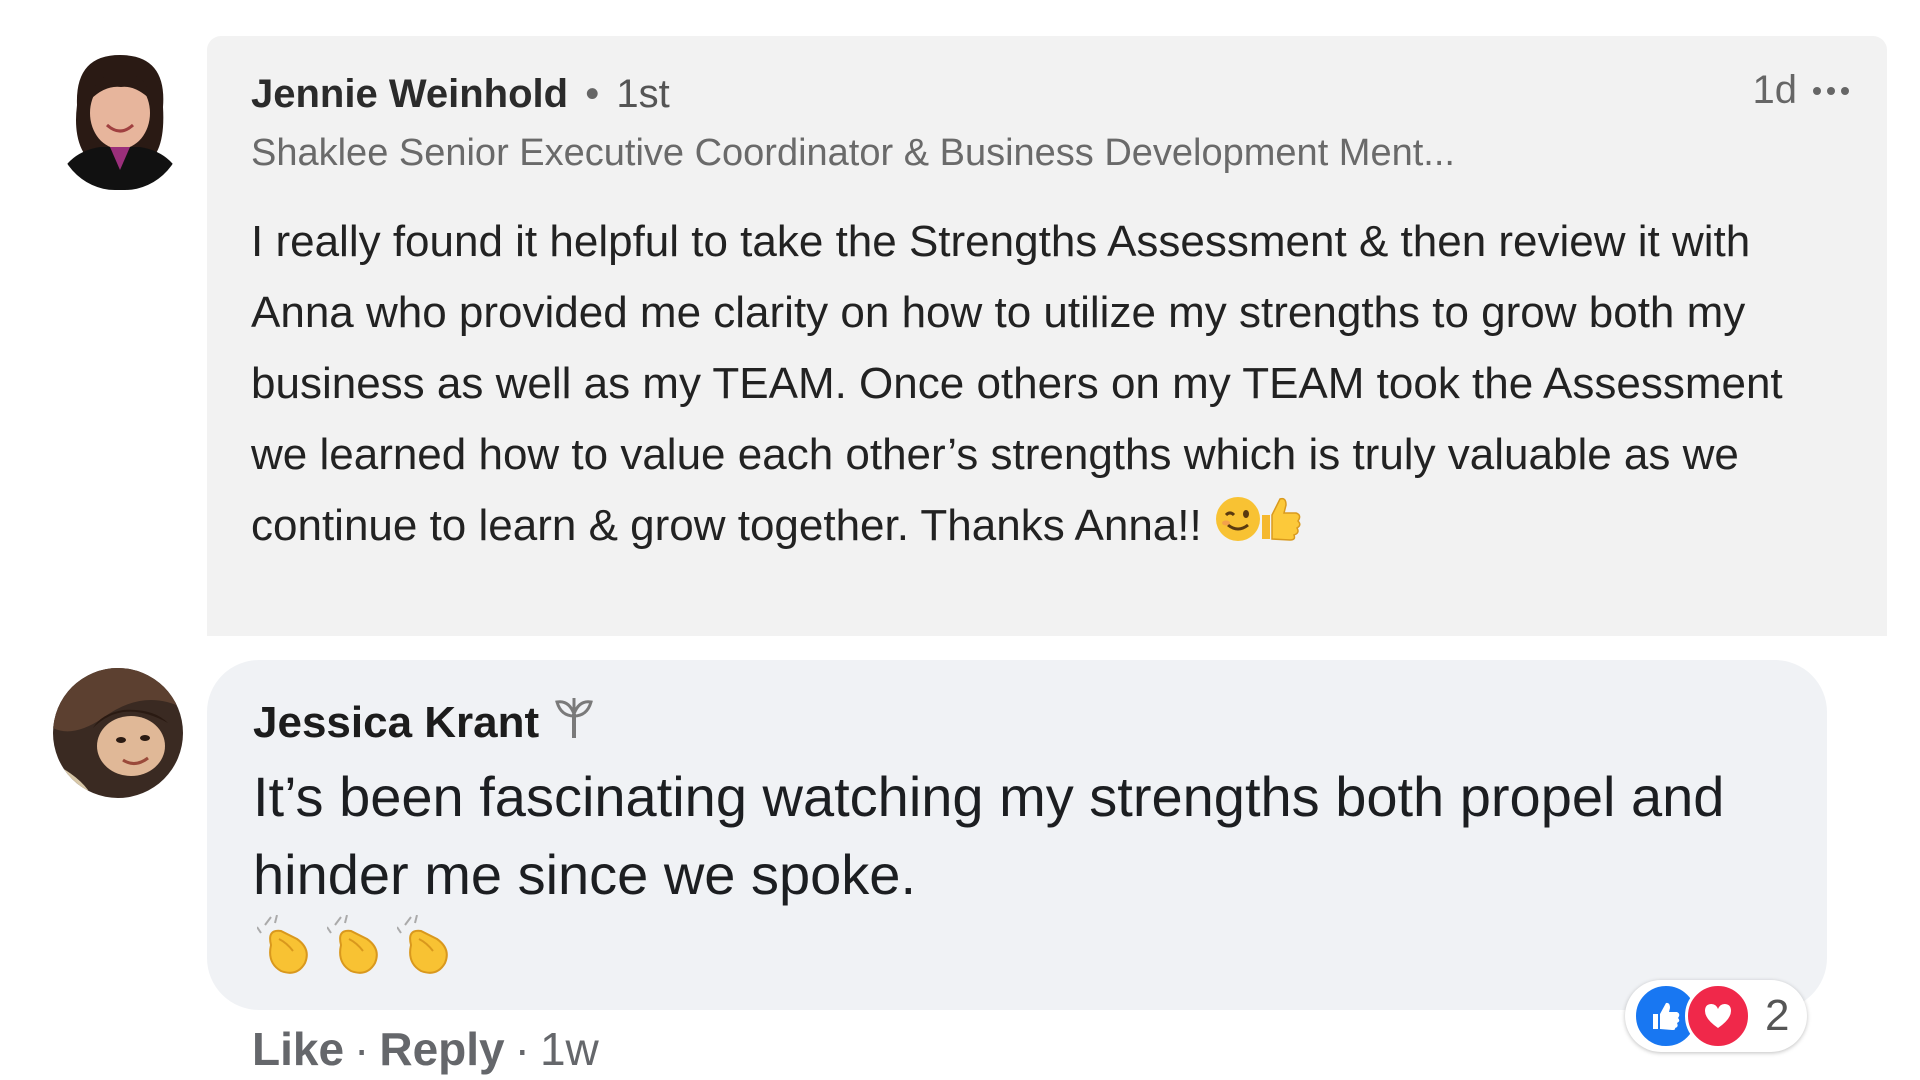 This screenshot has height=1080, width=1920. What do you see at coordinates (441, 1049) in the screenshot?
I see `reply-button: Reply` at bounding box center [441, 1049].